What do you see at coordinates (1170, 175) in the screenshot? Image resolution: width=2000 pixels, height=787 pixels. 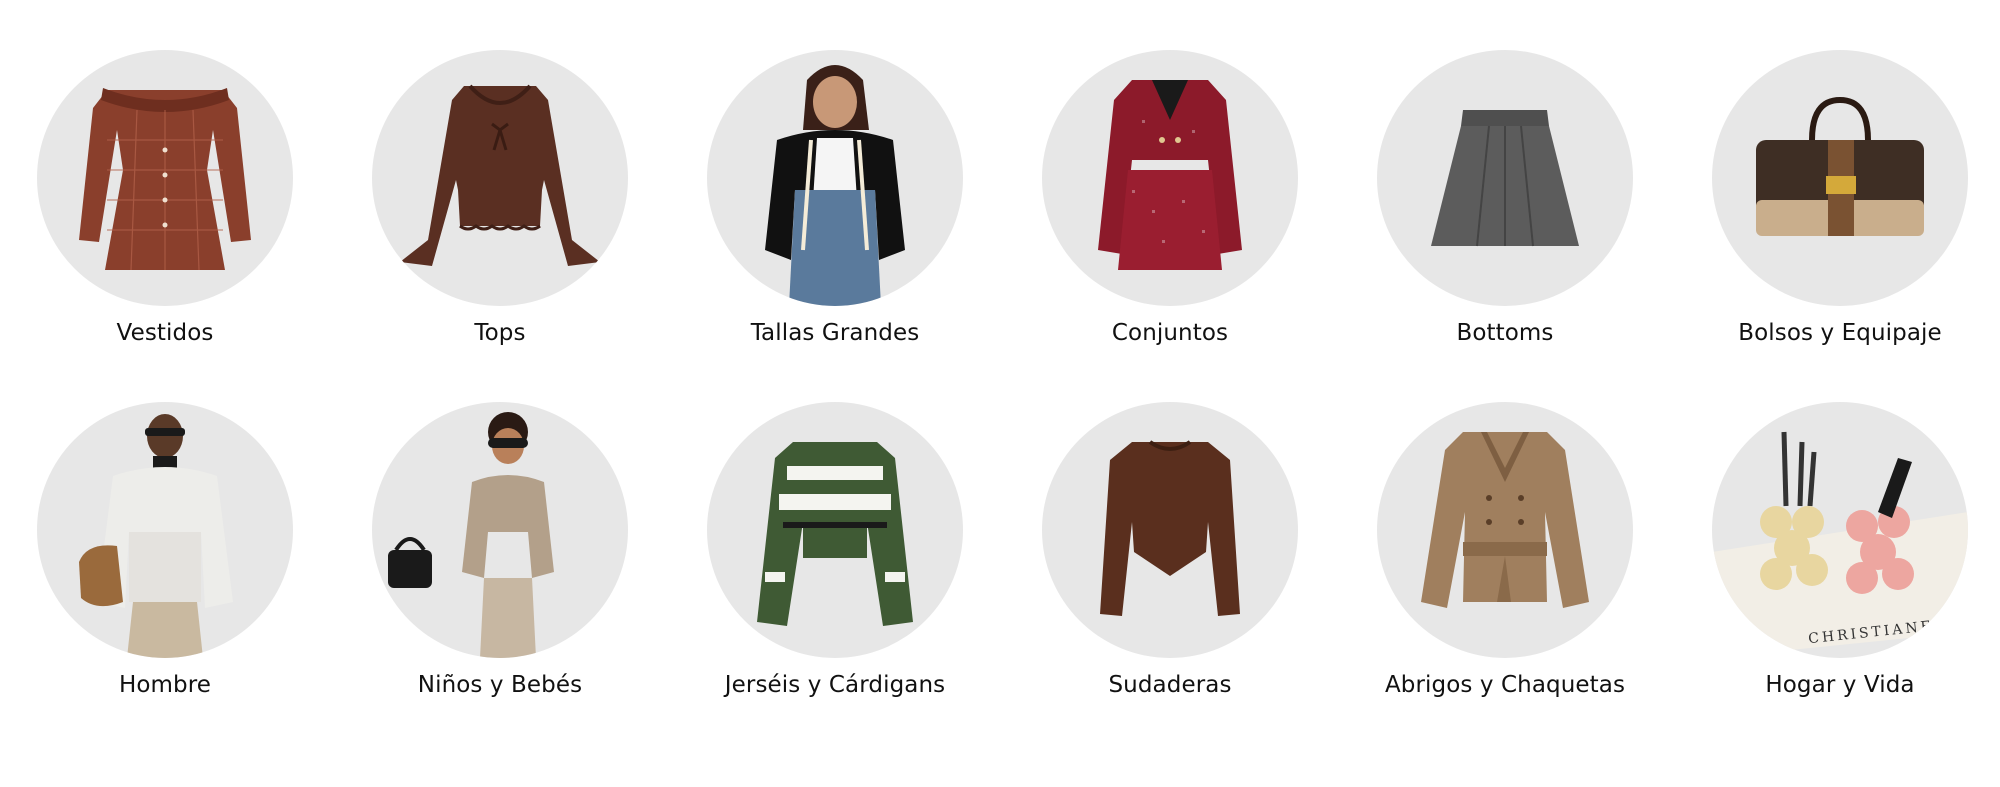 I see `set-icon` at bounding box center [1170, 175].